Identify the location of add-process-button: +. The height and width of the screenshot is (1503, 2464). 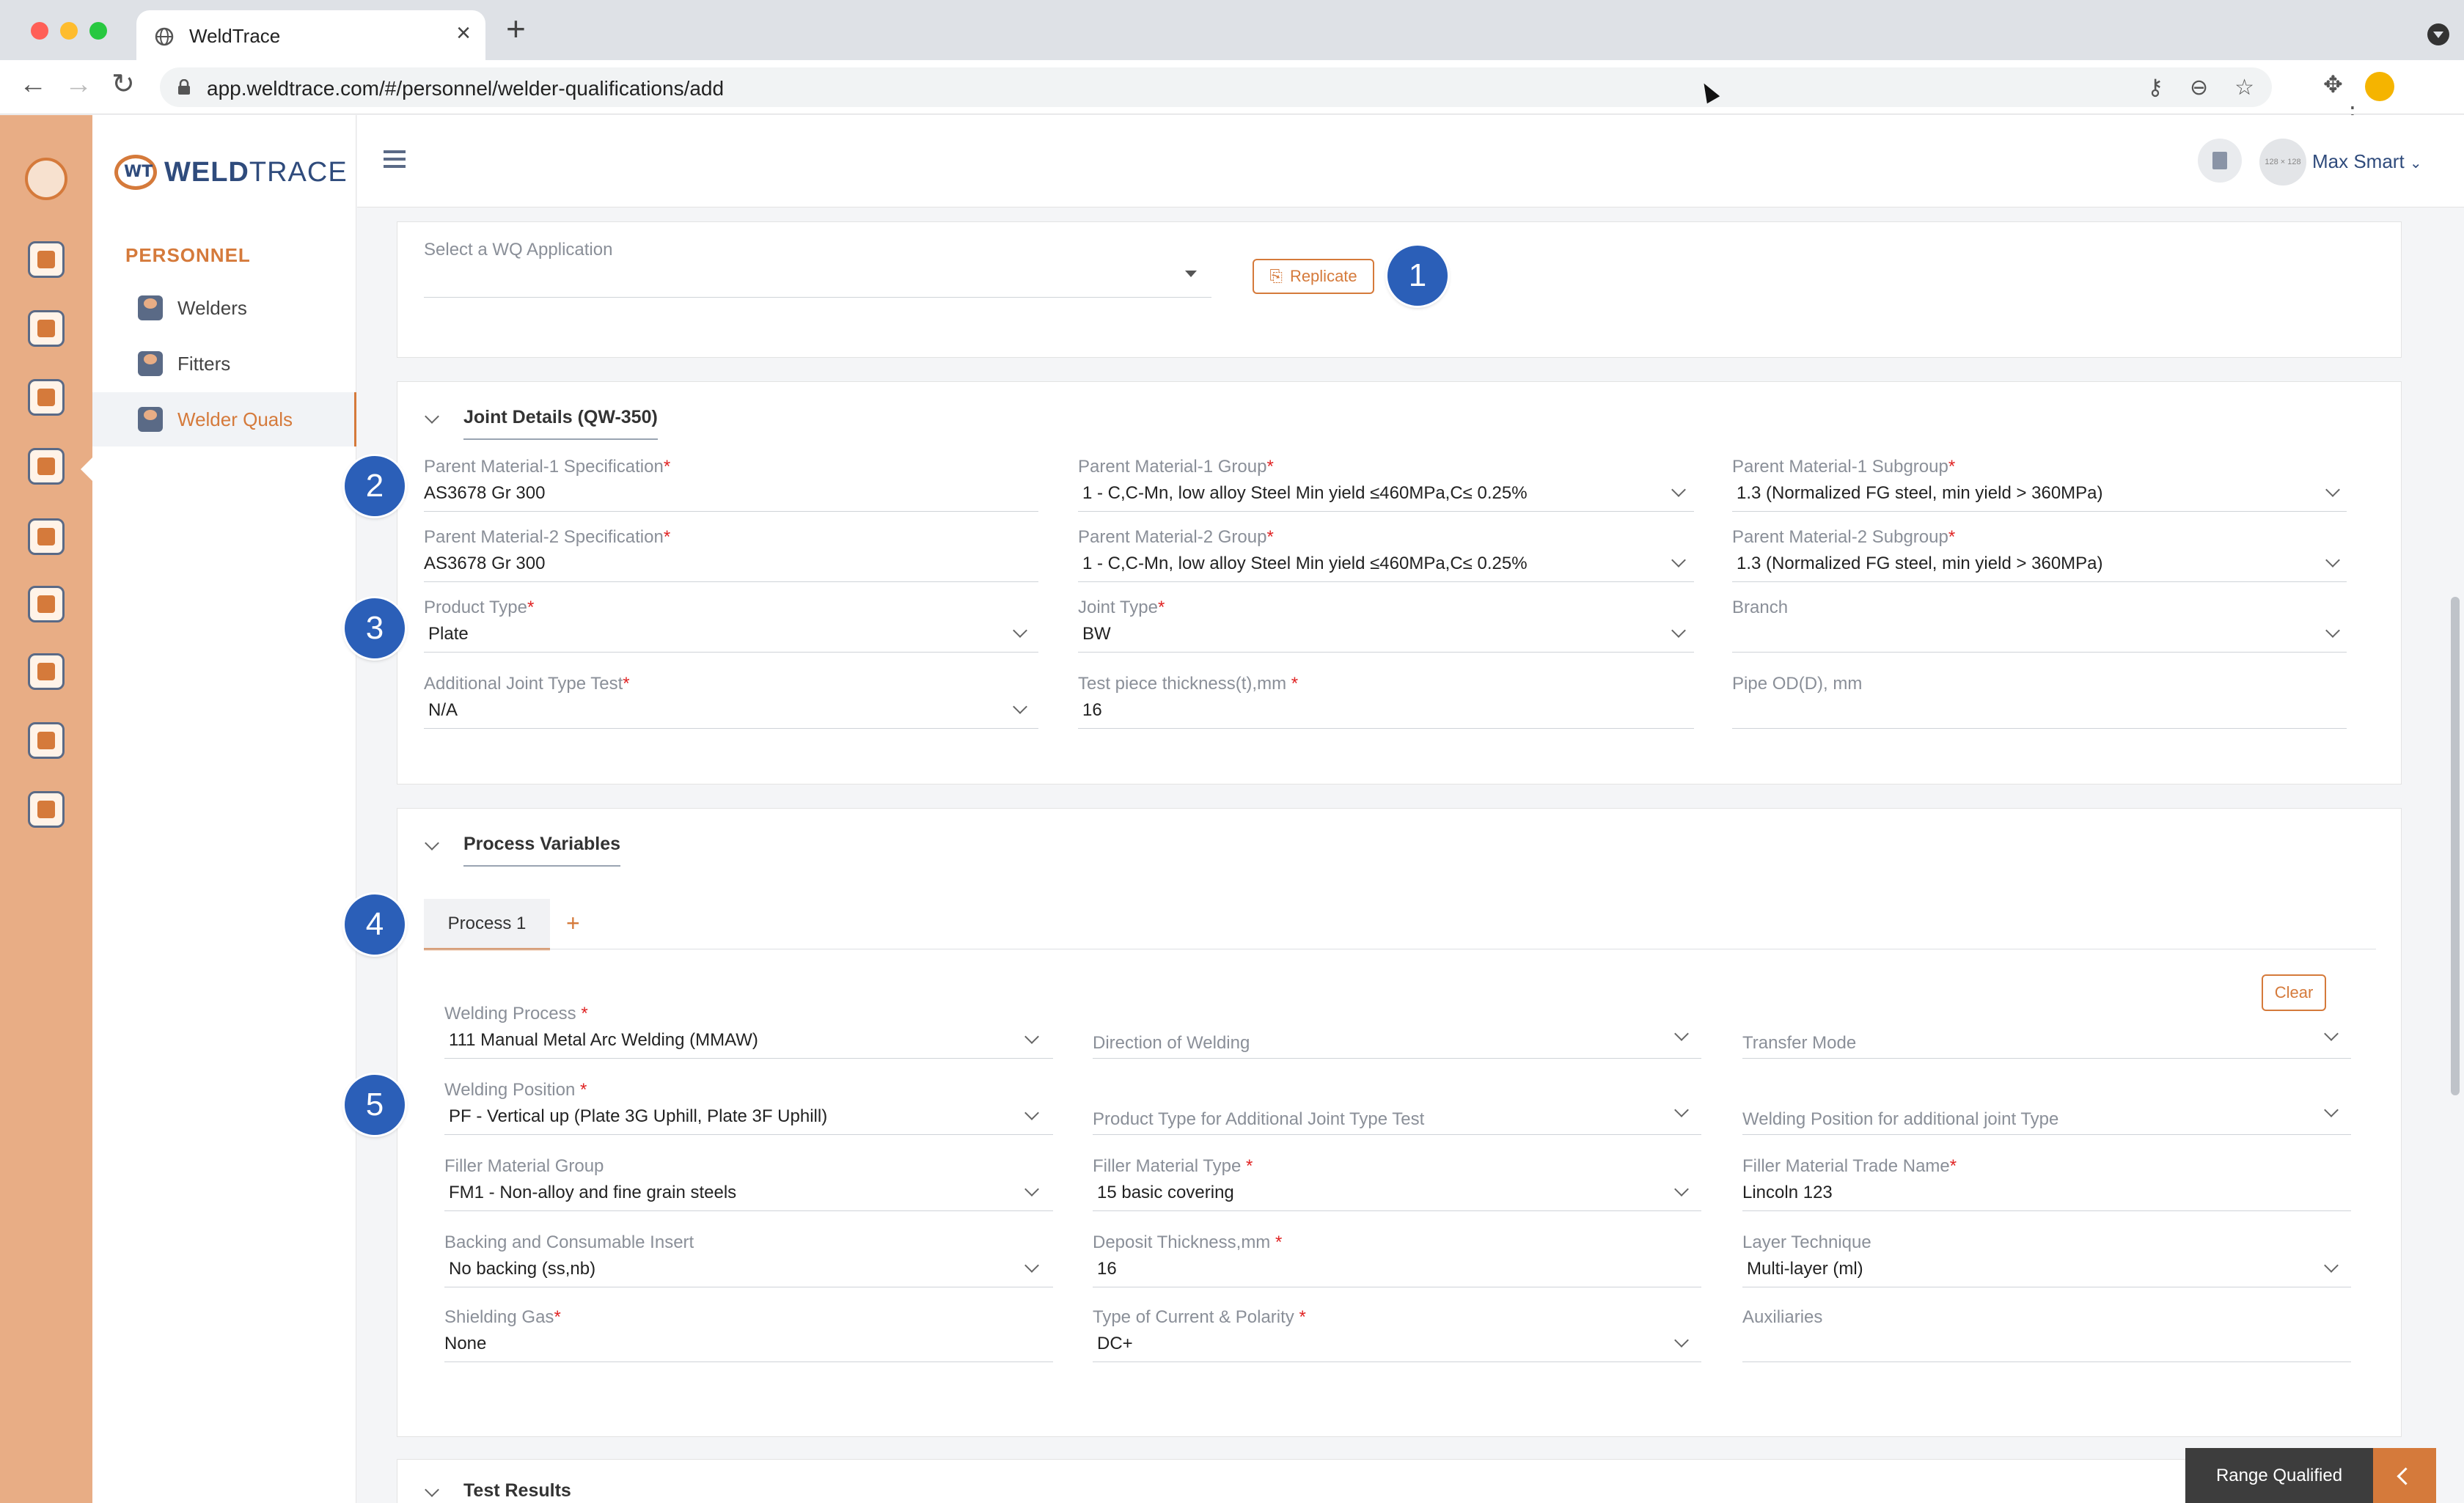
(573, 923).